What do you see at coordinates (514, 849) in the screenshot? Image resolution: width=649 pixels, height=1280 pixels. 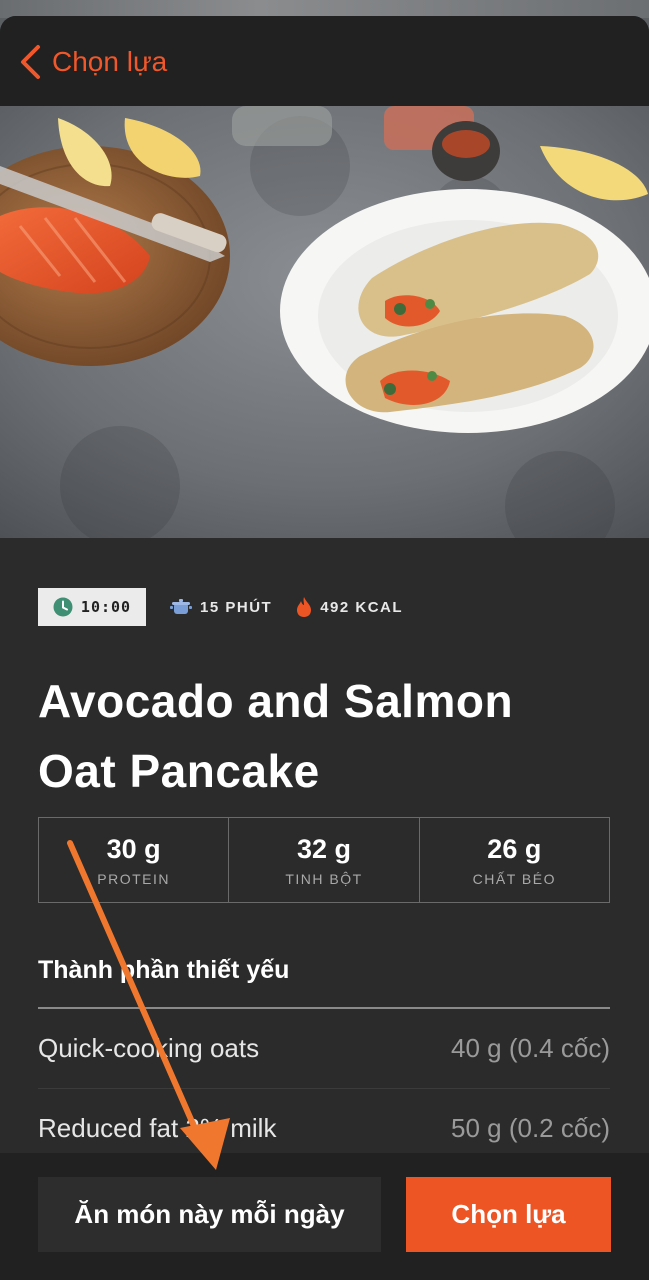 I see `macro-value: 26 g` at bounding box center [514, 849].